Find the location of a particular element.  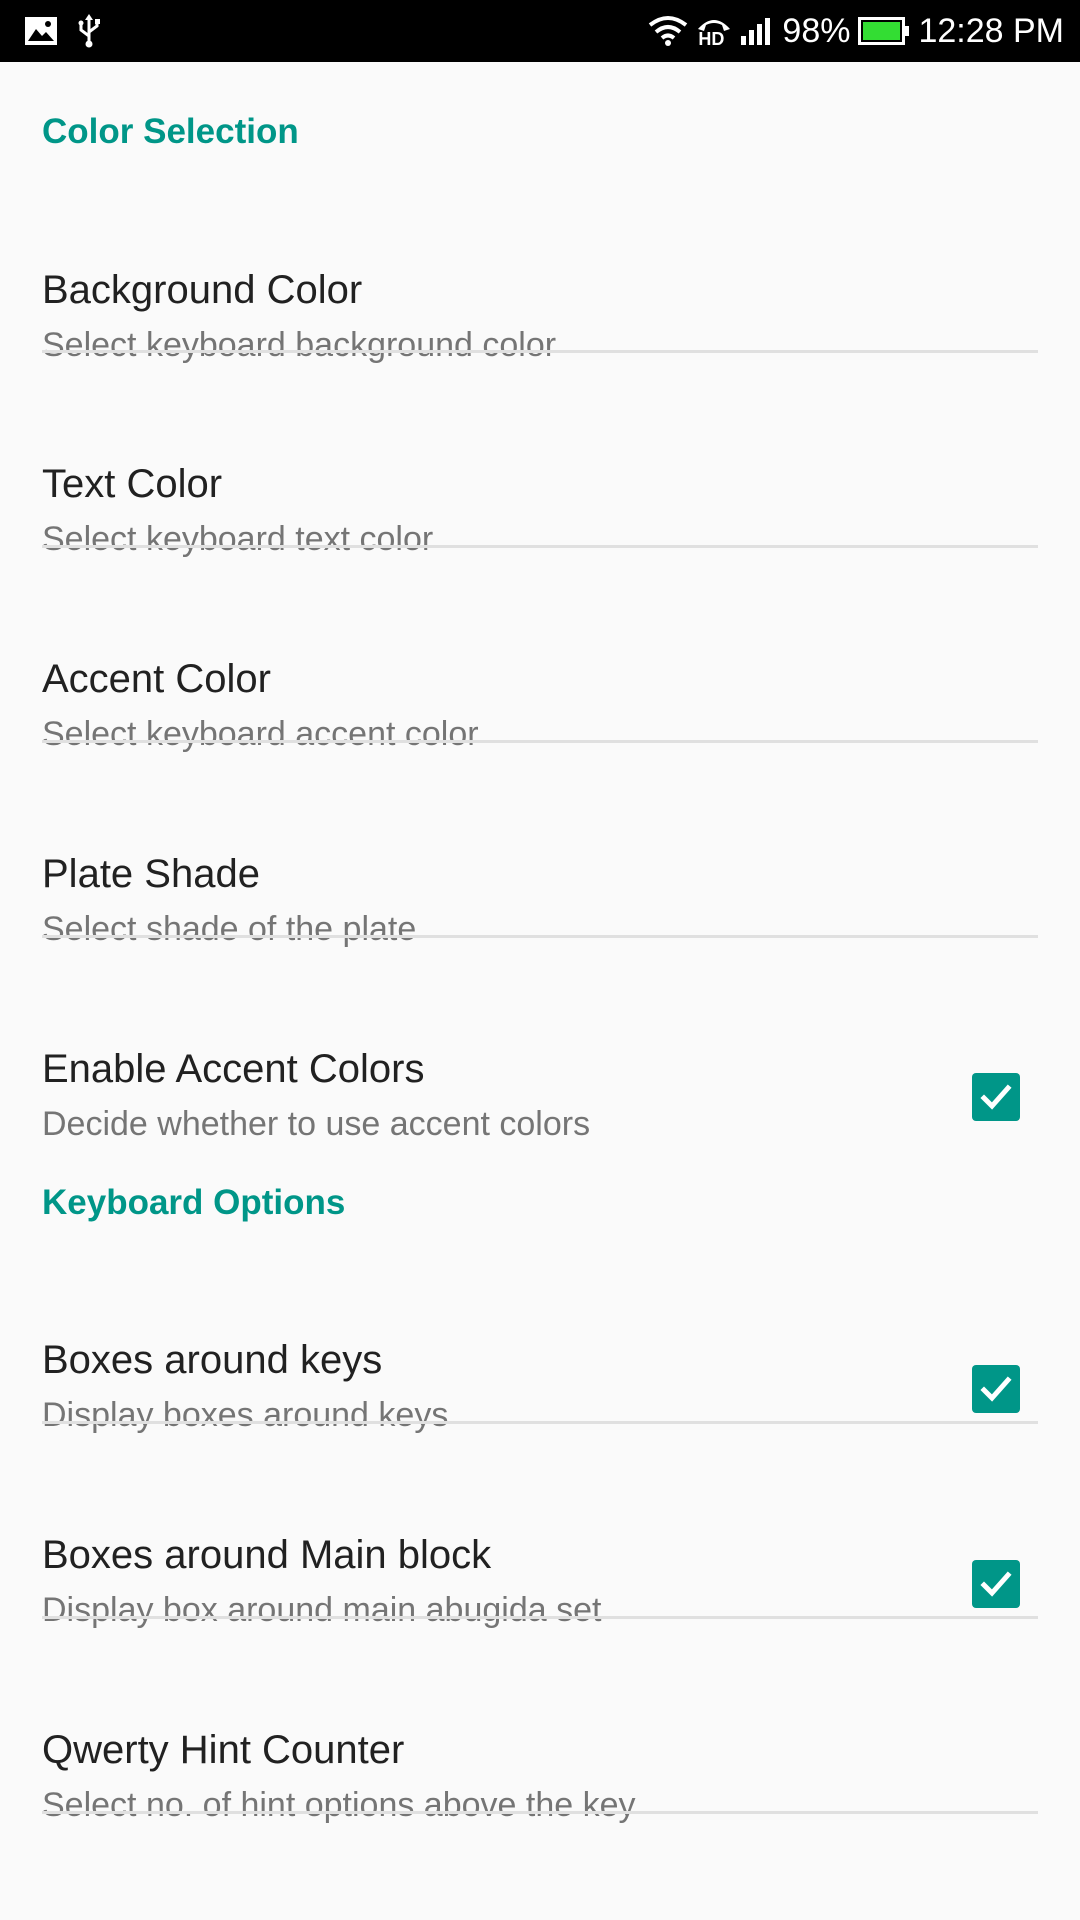

pref-summary: Decide whether to use accent colors is located at coordinates (316, 1124).